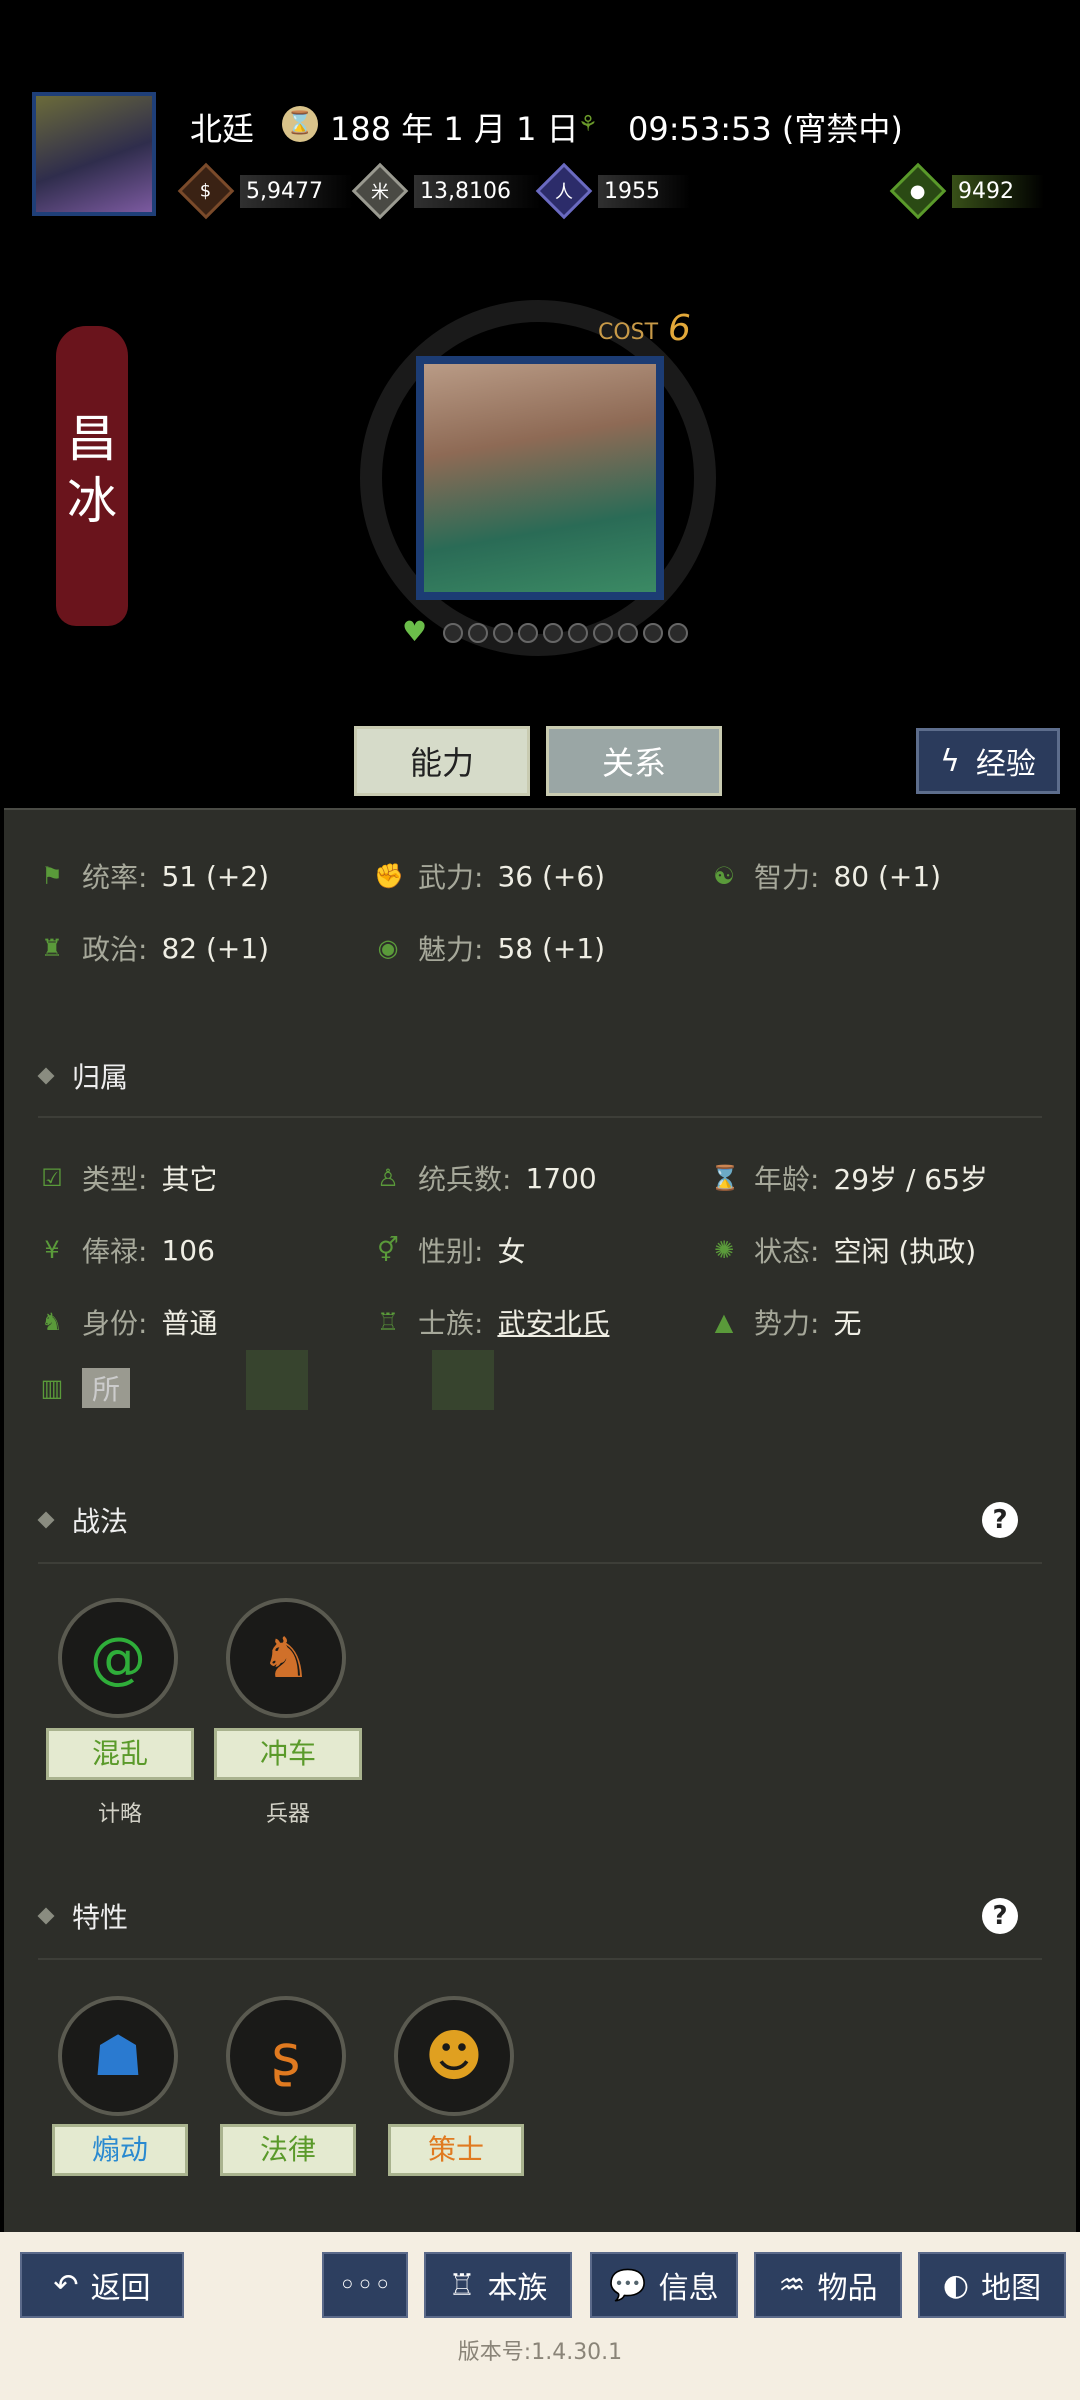  I want to click on mountain-icon: ▲, so click(724, 1322).